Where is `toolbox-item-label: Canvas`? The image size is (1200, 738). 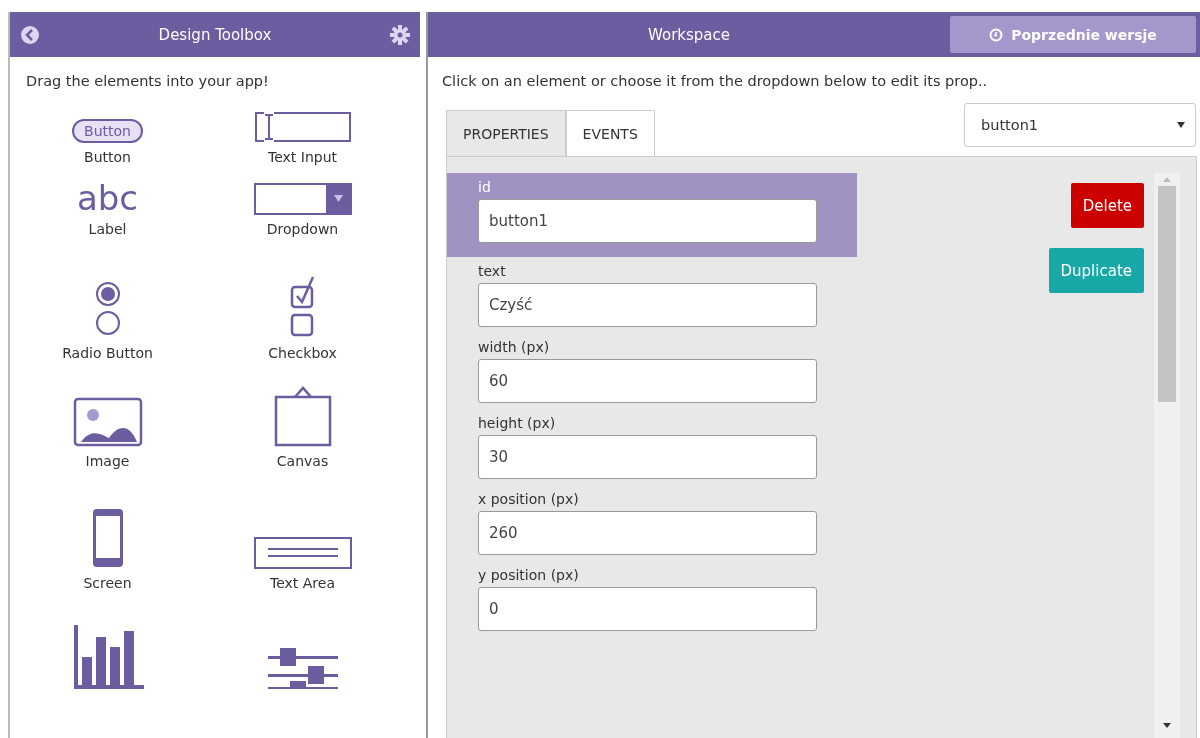
toolbox-item-label: Canvas is located at coordinates (302, 461).